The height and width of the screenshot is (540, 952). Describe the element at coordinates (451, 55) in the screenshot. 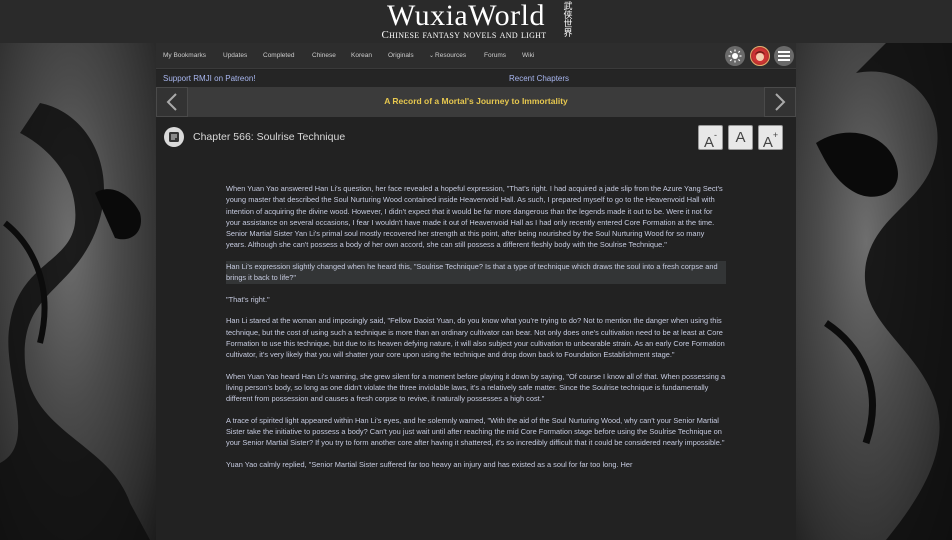

I see `nav-resources-label: Resources` at that location.